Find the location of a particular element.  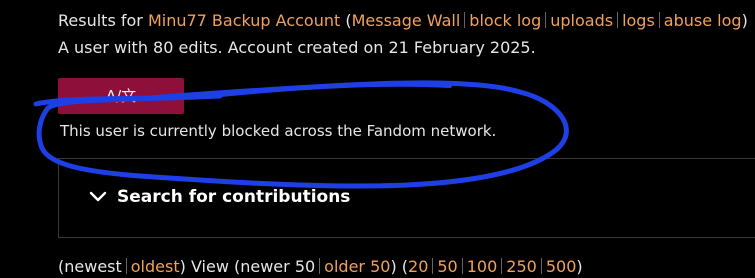

older-50-link: older 50 is located at coordinates (357, 266).